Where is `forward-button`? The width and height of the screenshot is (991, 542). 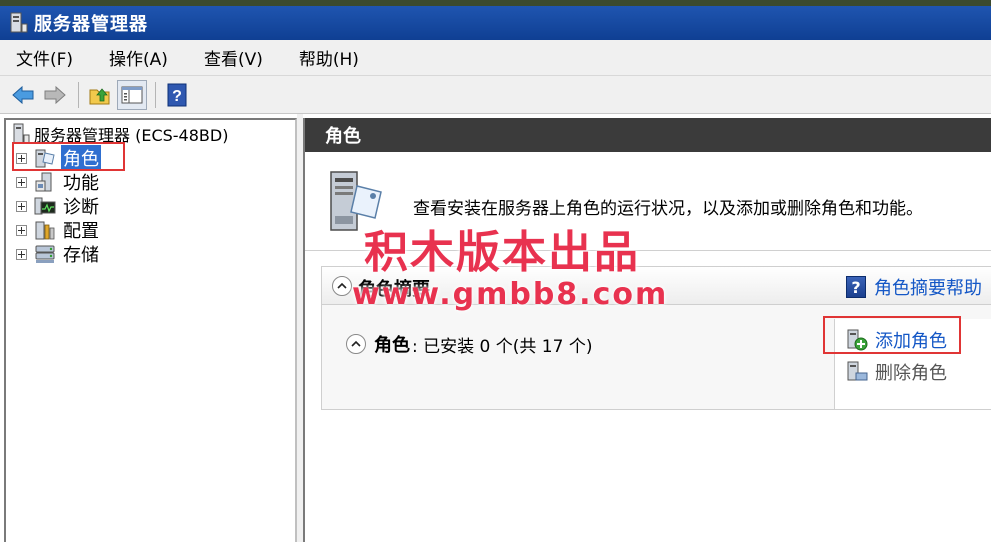
forward-button is located at coordinates (55, 95).